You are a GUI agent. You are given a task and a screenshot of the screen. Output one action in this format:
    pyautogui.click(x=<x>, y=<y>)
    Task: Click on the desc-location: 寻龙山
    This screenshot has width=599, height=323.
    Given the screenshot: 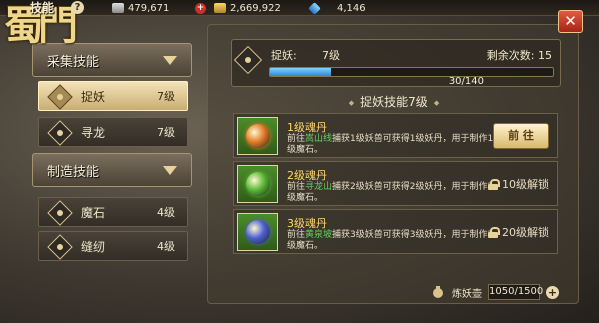 What is the action you would take?
    pyautogui.click(x=318, y=187)
    